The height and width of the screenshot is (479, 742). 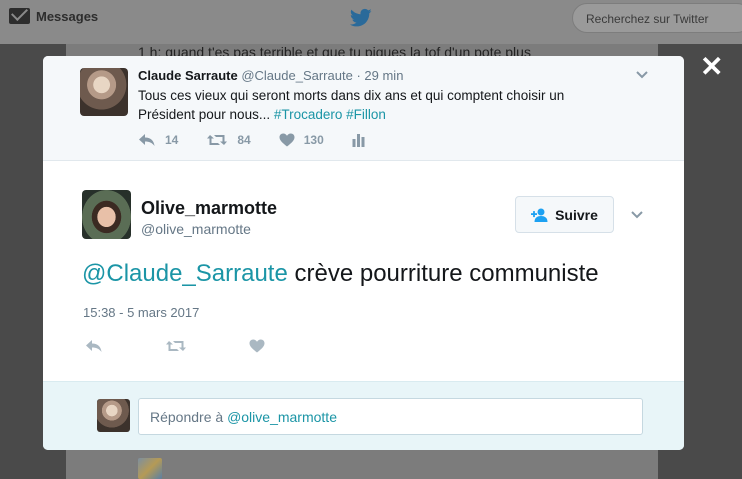 What do you see at coordinates (67, 16) in the screenshot?
I see `nav-messages-label: Messages` at bounding box center [67, 16].